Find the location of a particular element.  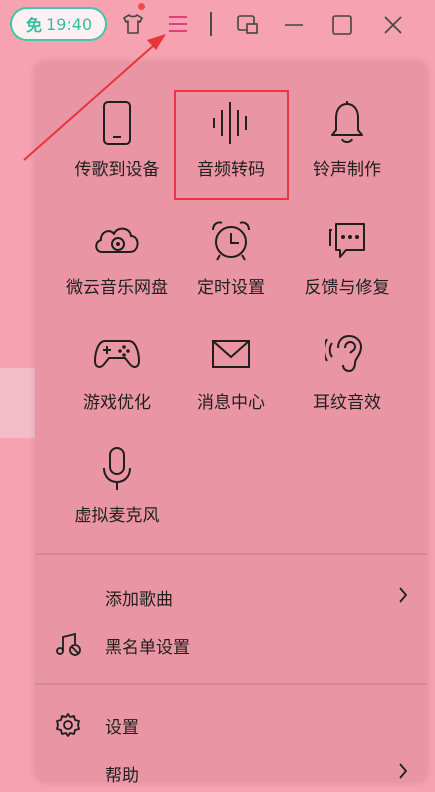

annotation-arrow is located at coordinates (94, 97).